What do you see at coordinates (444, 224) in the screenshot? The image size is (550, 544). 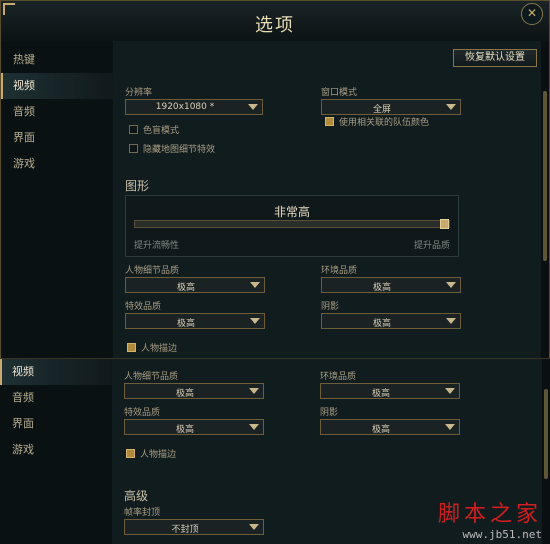 I see `slider-handle` at bounding box center [444, 224].